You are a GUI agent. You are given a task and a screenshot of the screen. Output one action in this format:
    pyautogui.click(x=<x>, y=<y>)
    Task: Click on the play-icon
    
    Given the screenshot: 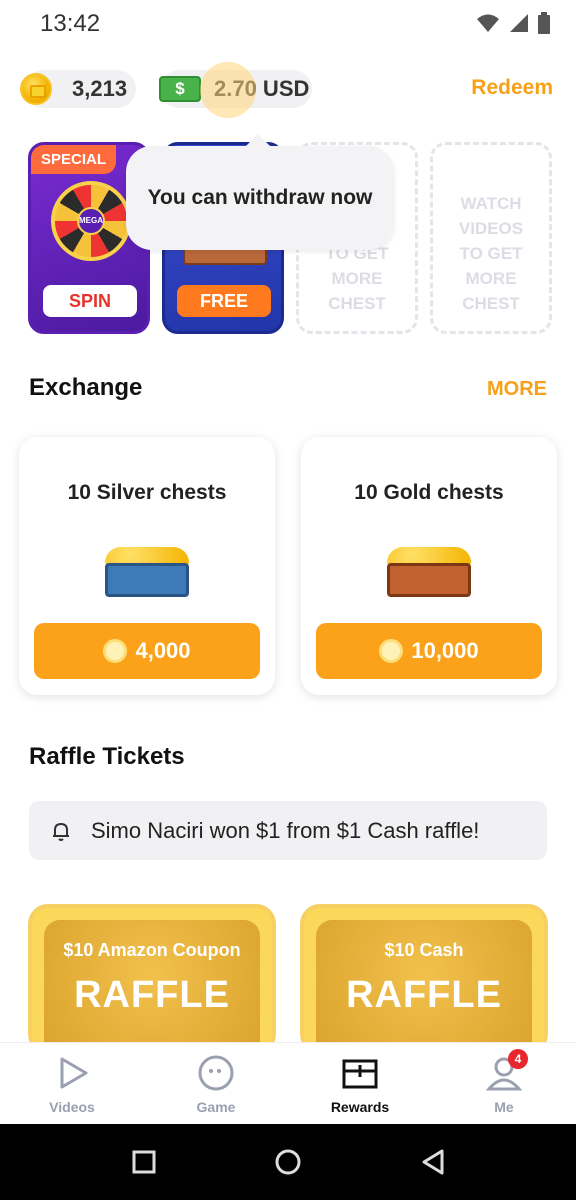 What is the action you would take?
    pyautogui.click(x=74, y=1073)
    